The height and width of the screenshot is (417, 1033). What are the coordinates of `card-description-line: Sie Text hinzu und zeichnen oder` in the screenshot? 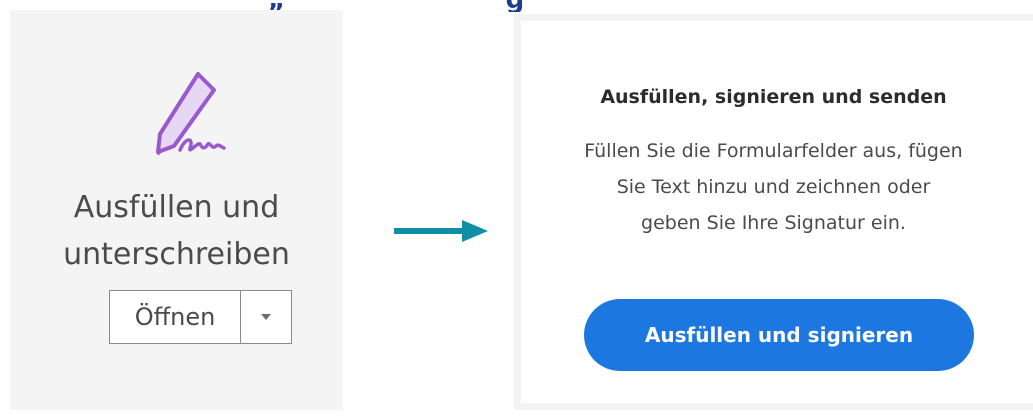 It's located at (773, 187).